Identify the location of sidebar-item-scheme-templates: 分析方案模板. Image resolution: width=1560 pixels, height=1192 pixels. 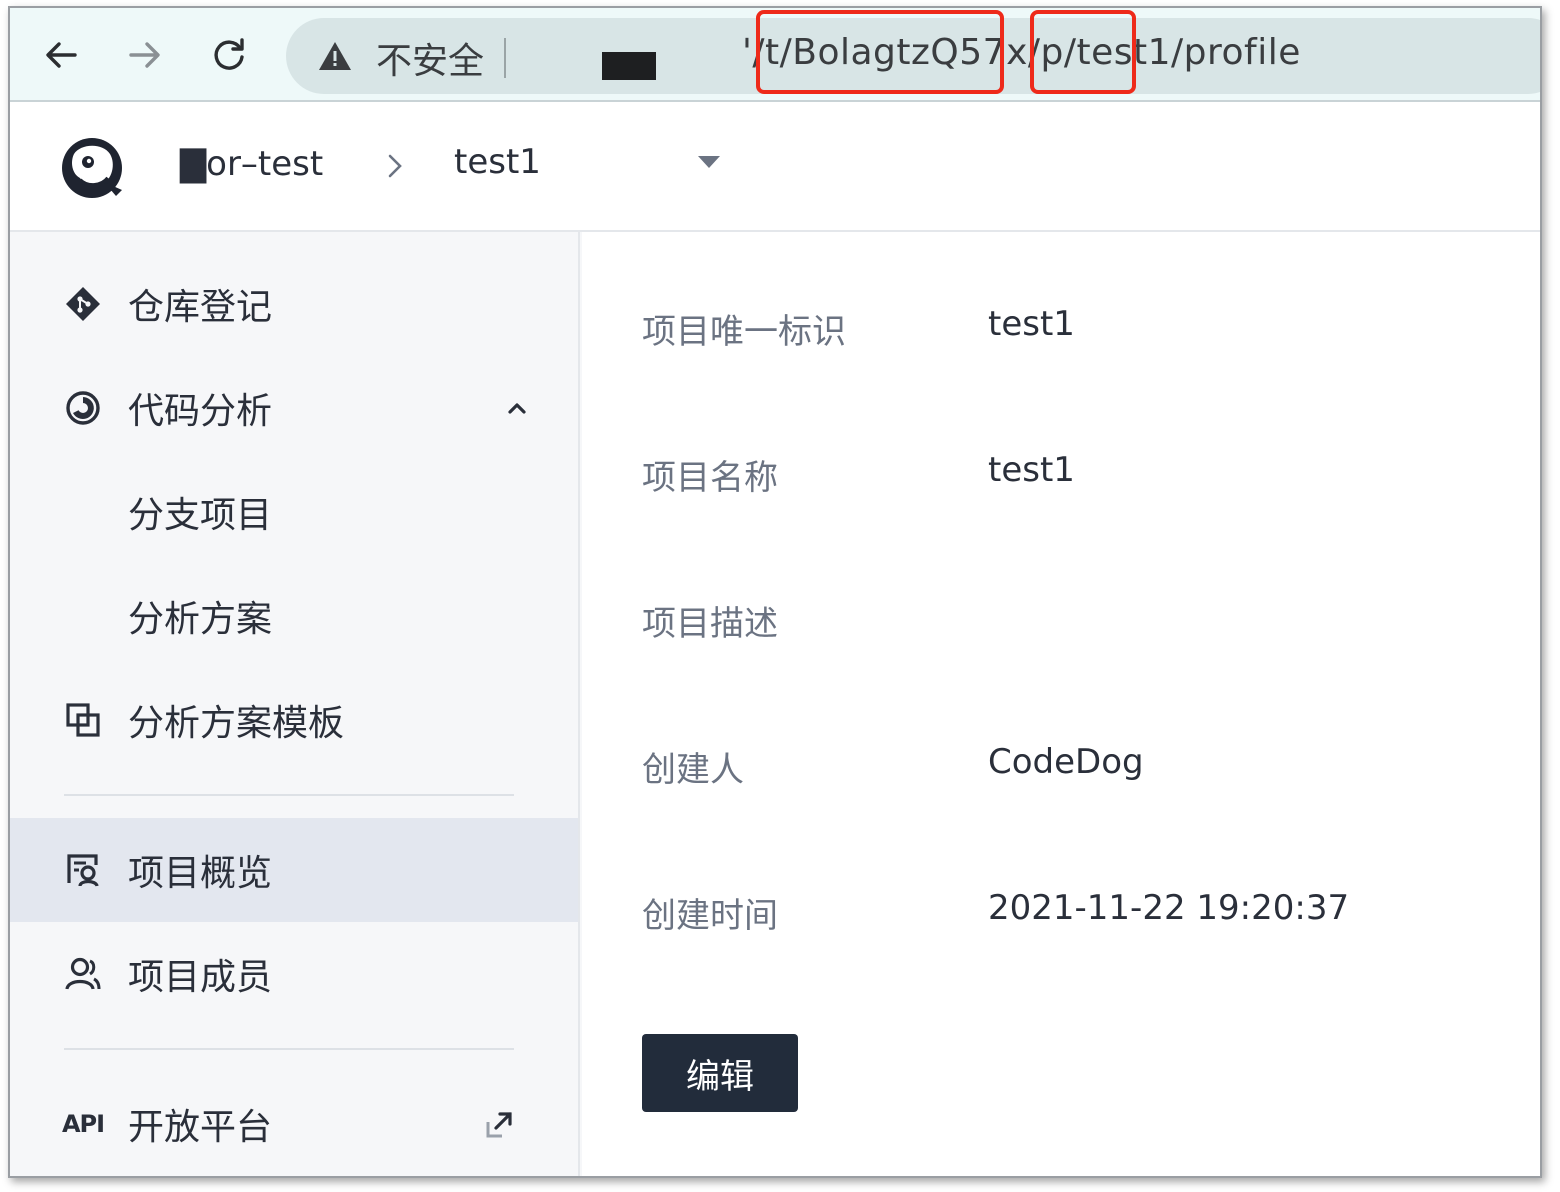
(294, 720).